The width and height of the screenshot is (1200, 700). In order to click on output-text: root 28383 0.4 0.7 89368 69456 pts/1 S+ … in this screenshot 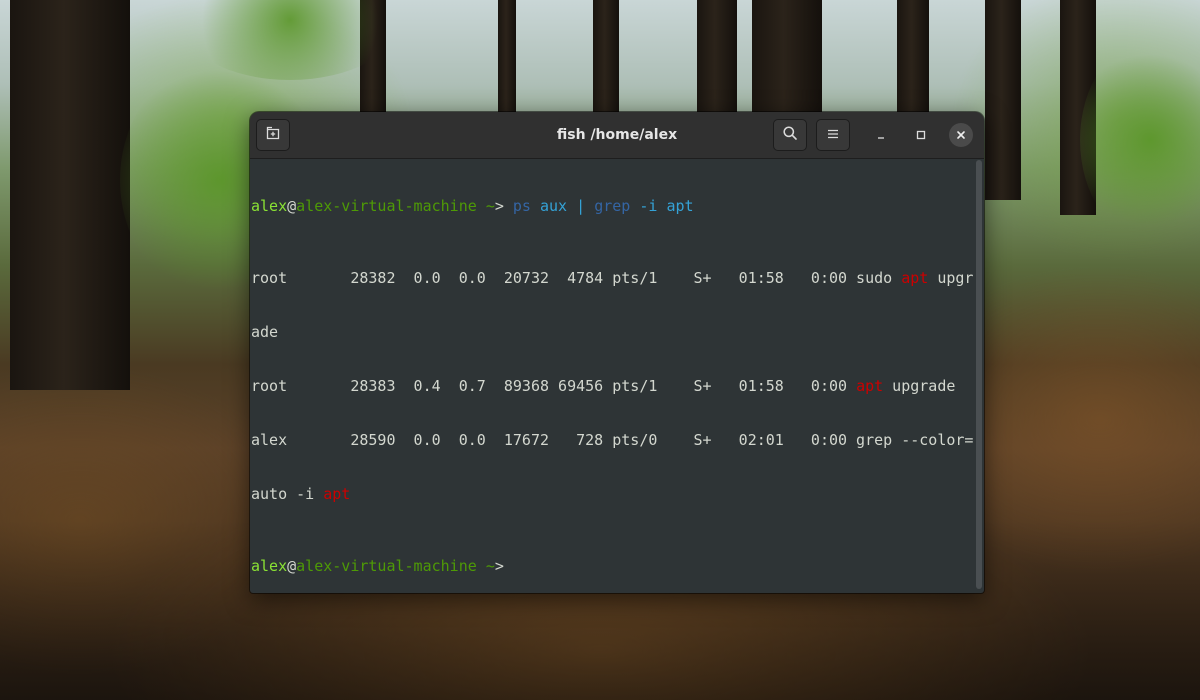, I will do `click(554, 386)`.